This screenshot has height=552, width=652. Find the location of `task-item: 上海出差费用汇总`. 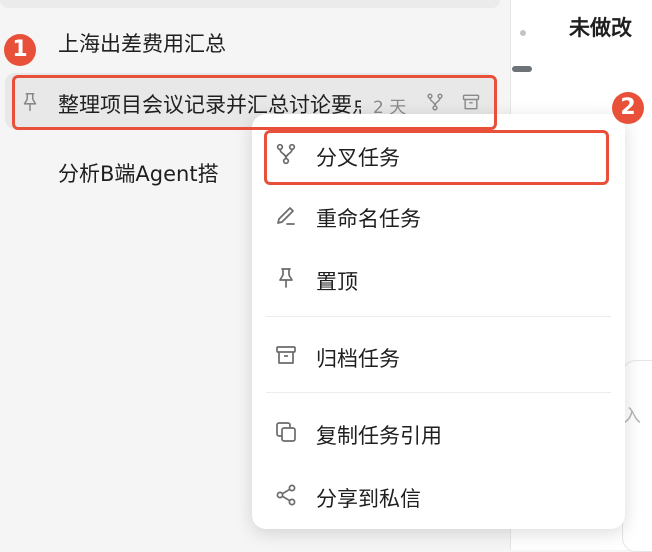

task-item: 上海出差费用汇总 is located at coordinates (142, 43).